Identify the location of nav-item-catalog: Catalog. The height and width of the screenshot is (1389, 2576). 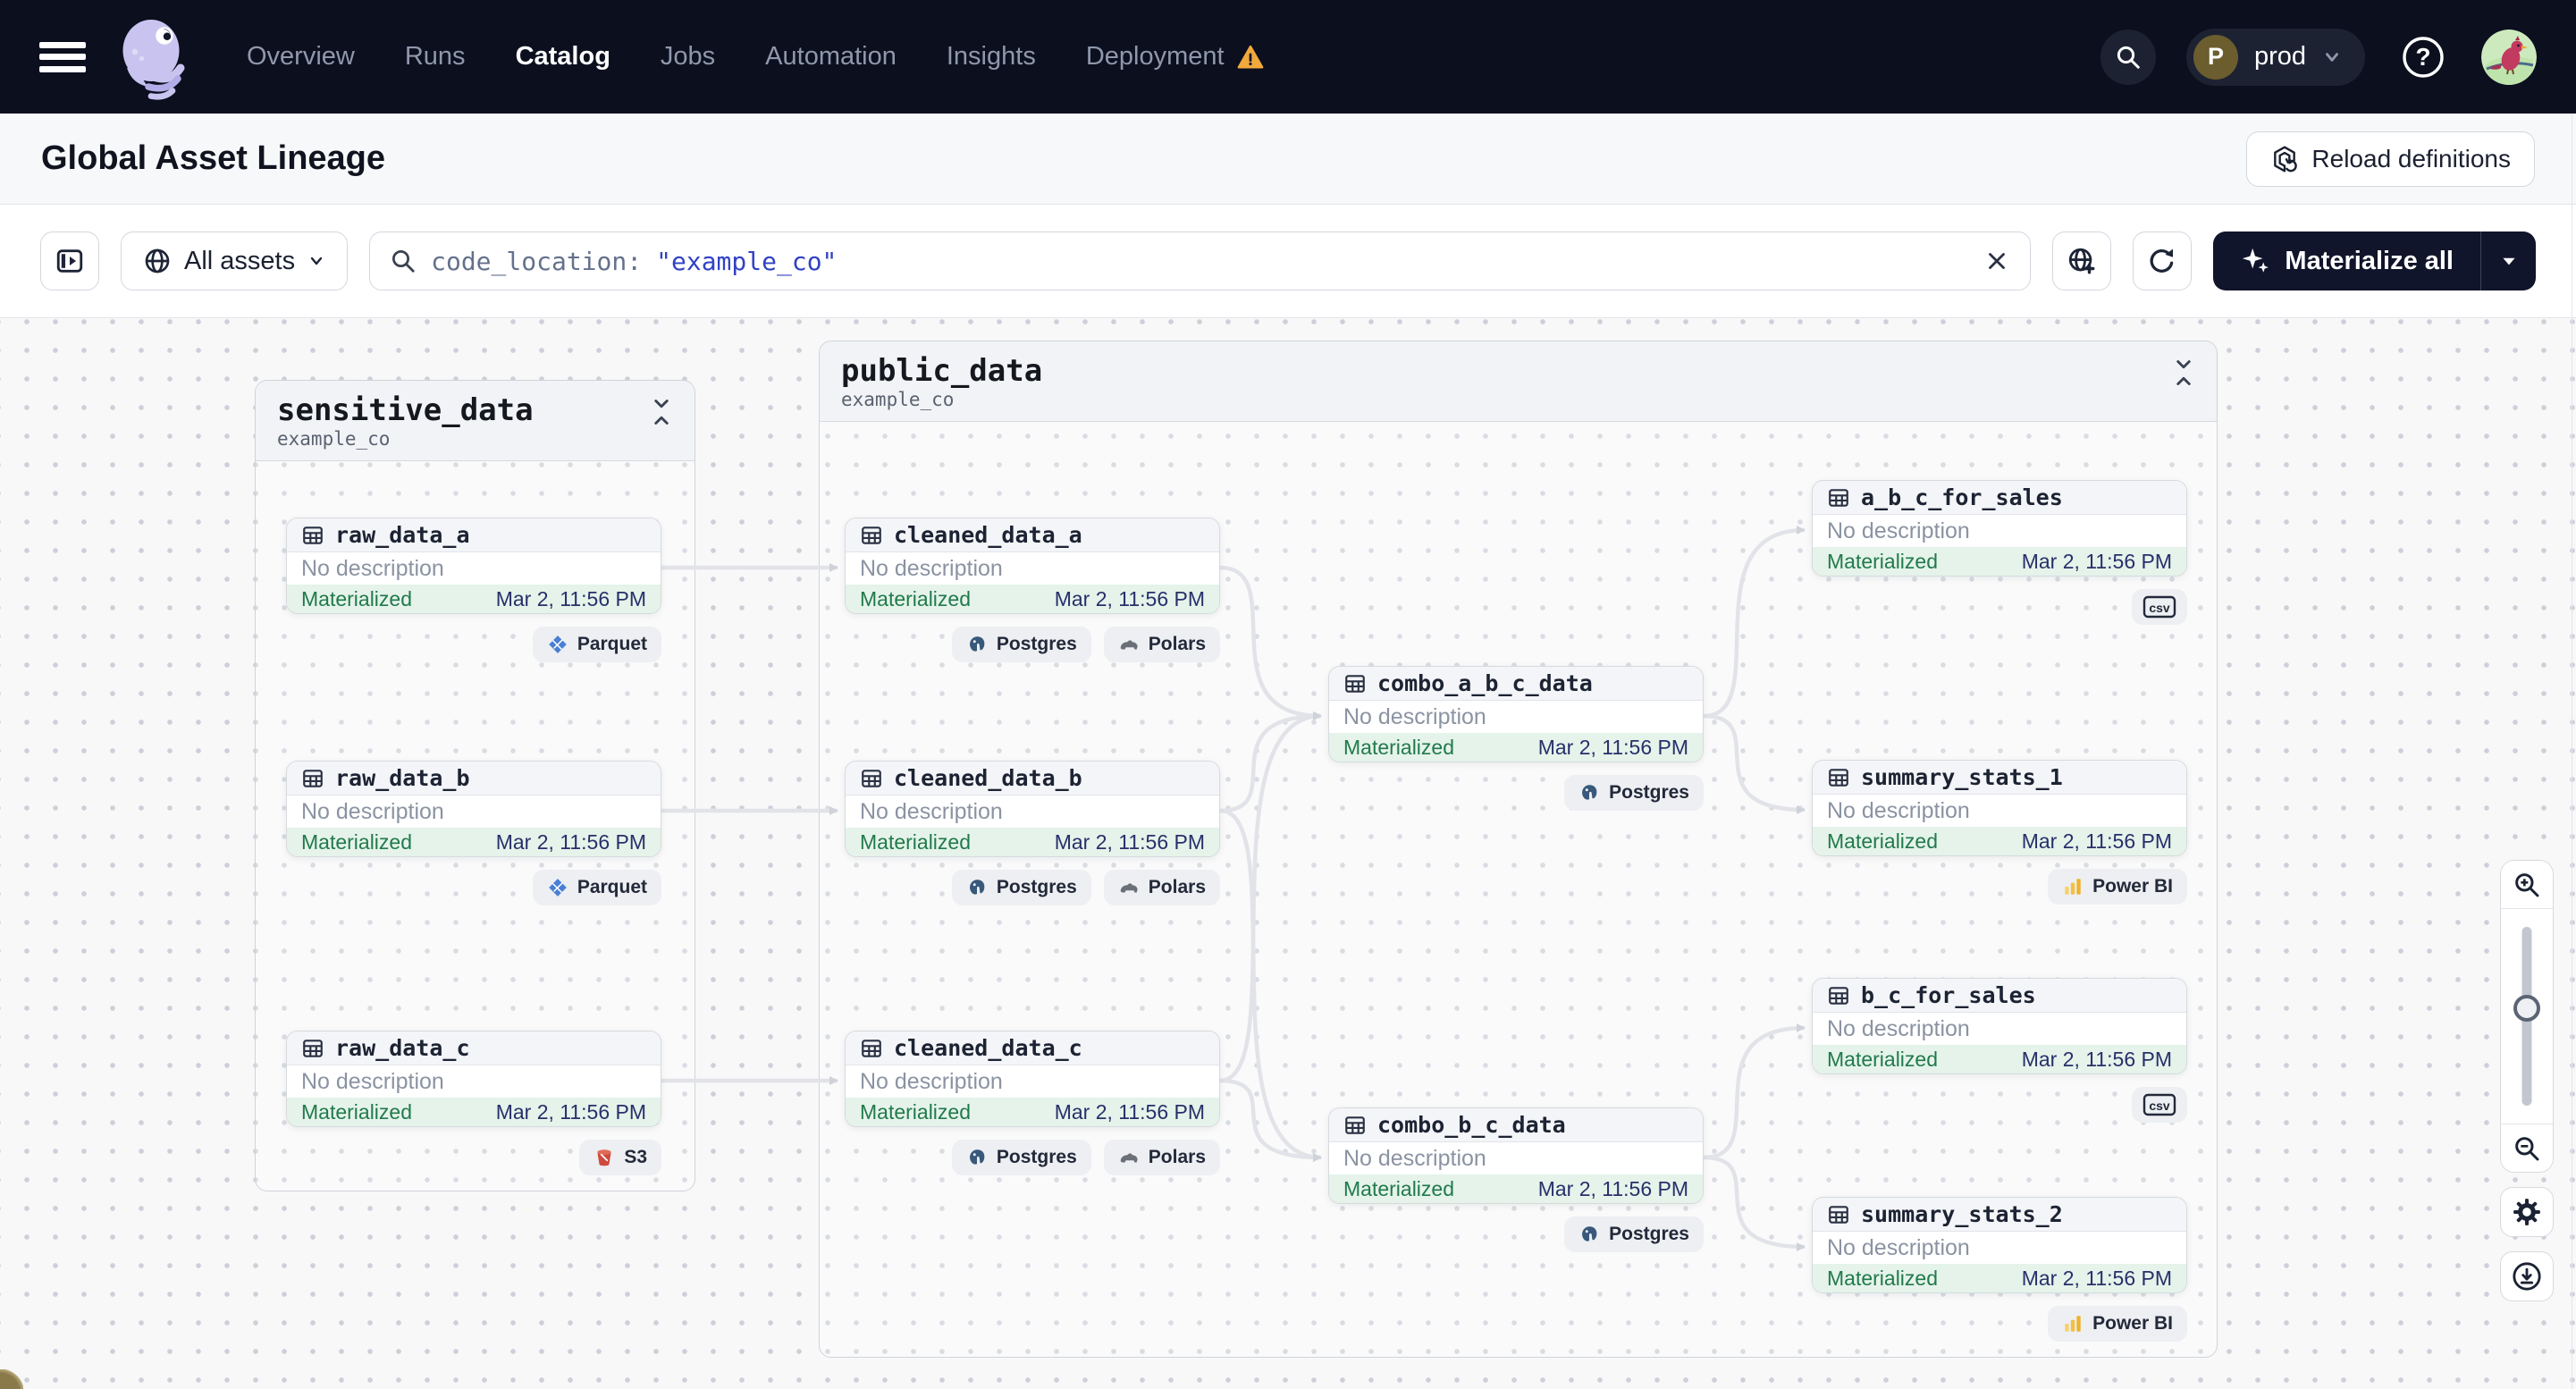
(563, 57).